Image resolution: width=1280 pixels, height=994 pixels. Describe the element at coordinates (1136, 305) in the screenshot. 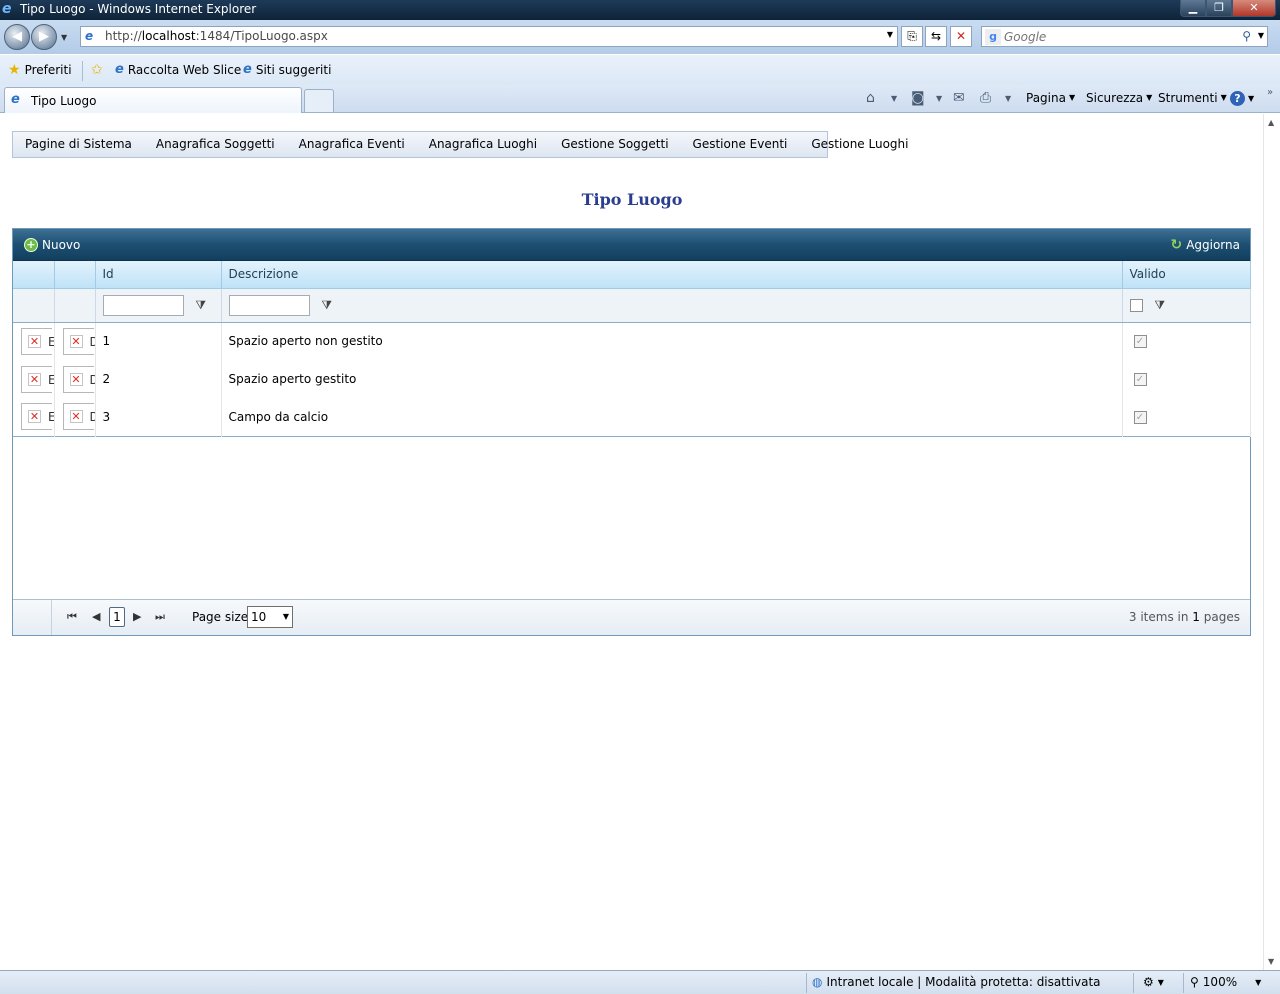

I see `filter-valido-checkbox` at that location.